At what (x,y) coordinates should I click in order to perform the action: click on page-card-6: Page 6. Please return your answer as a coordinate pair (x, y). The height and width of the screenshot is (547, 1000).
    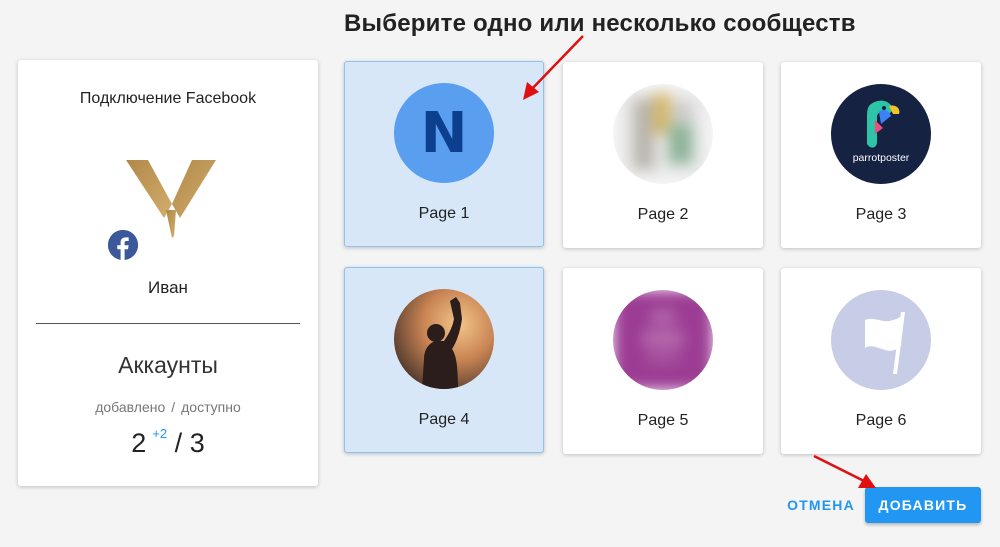
    Looking at the image, I should click on (881, 361).